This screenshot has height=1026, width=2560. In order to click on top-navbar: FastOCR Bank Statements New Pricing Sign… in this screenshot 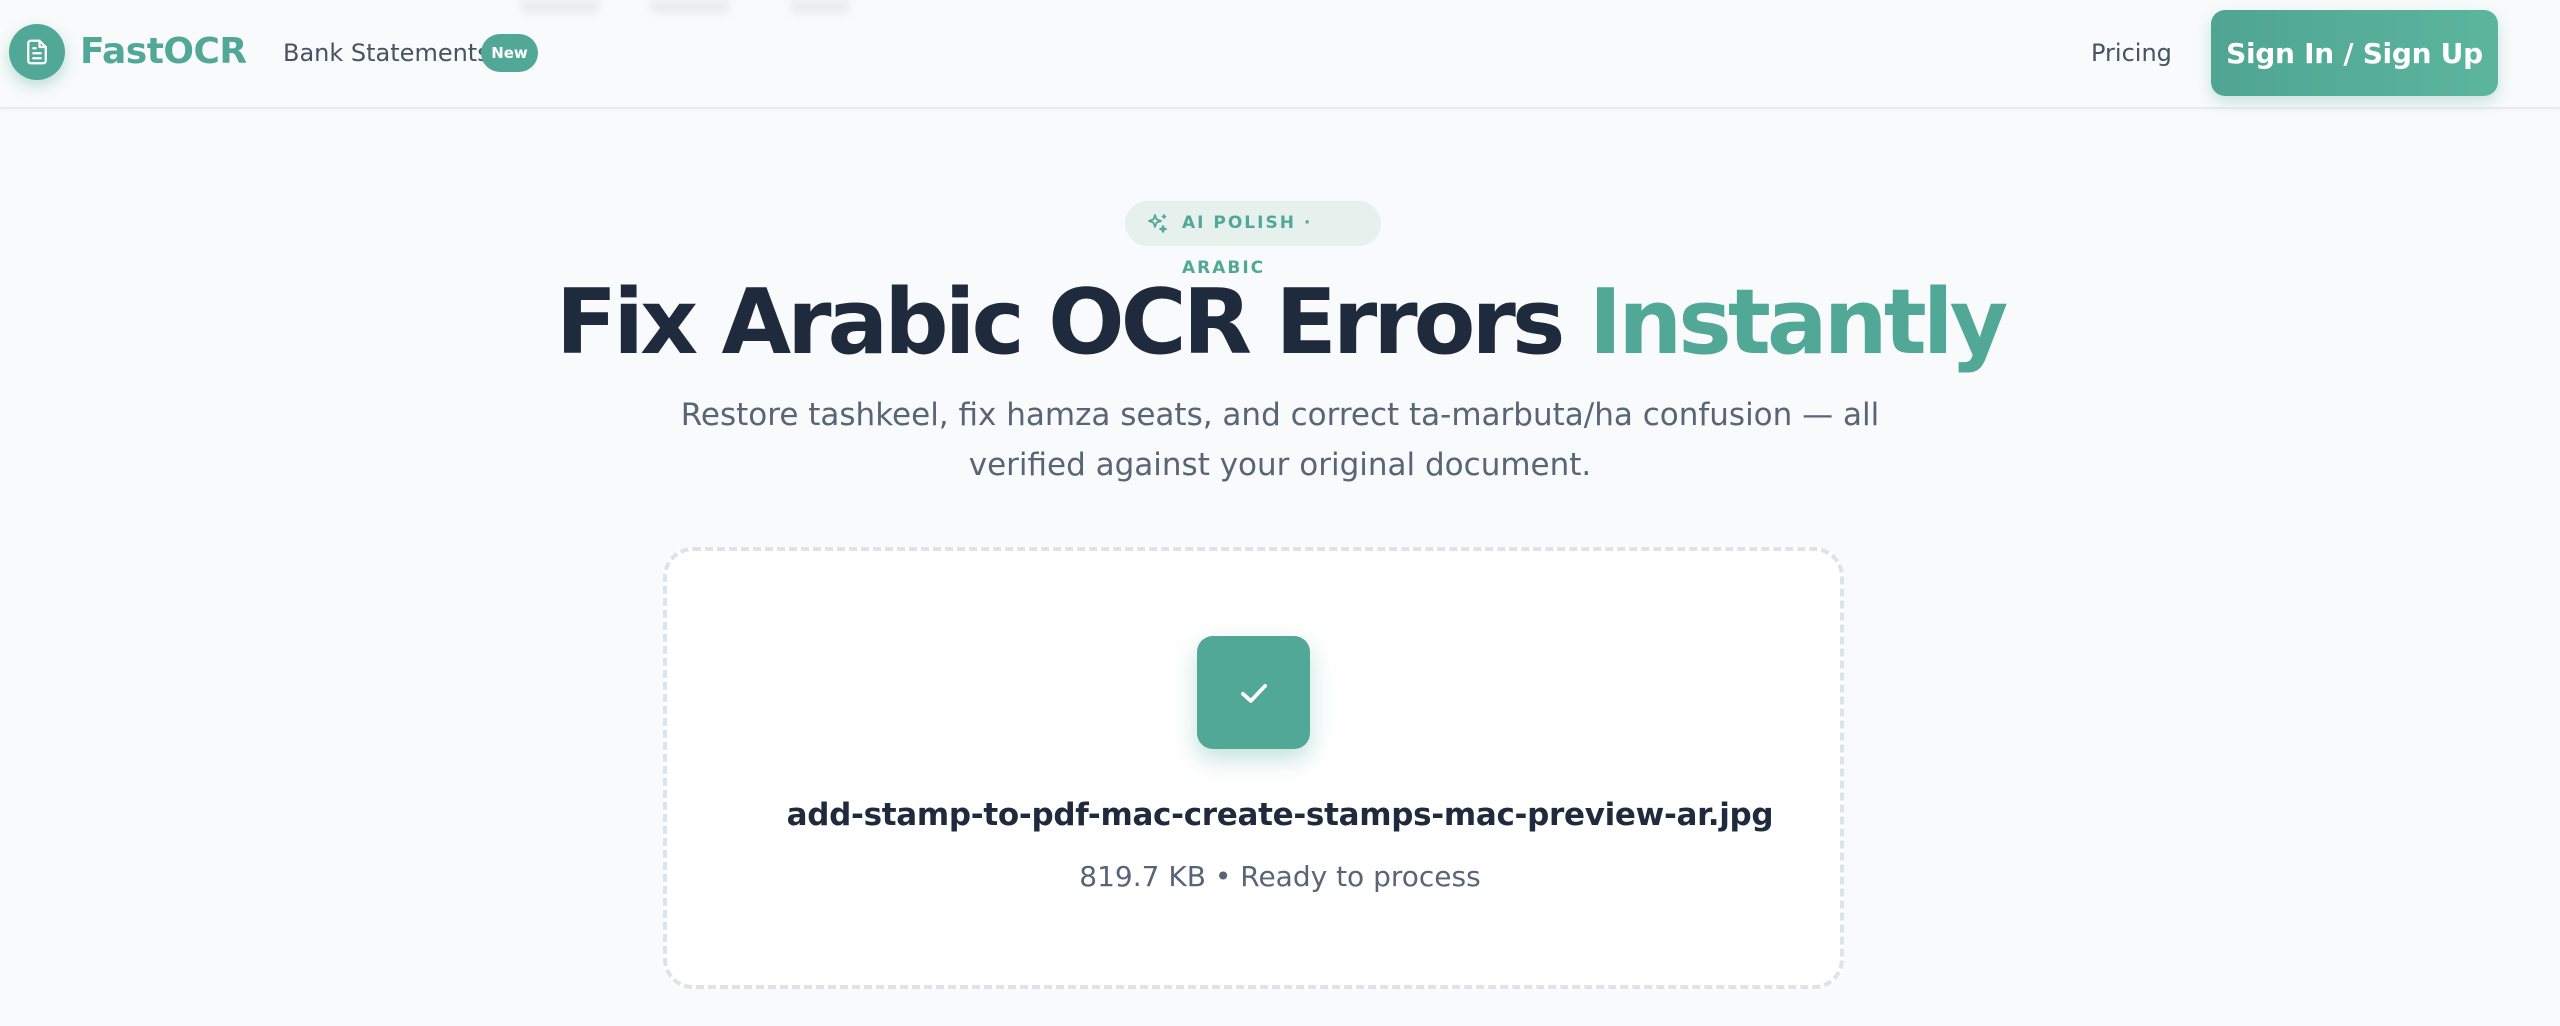, I will do `click(1280, 54)`.